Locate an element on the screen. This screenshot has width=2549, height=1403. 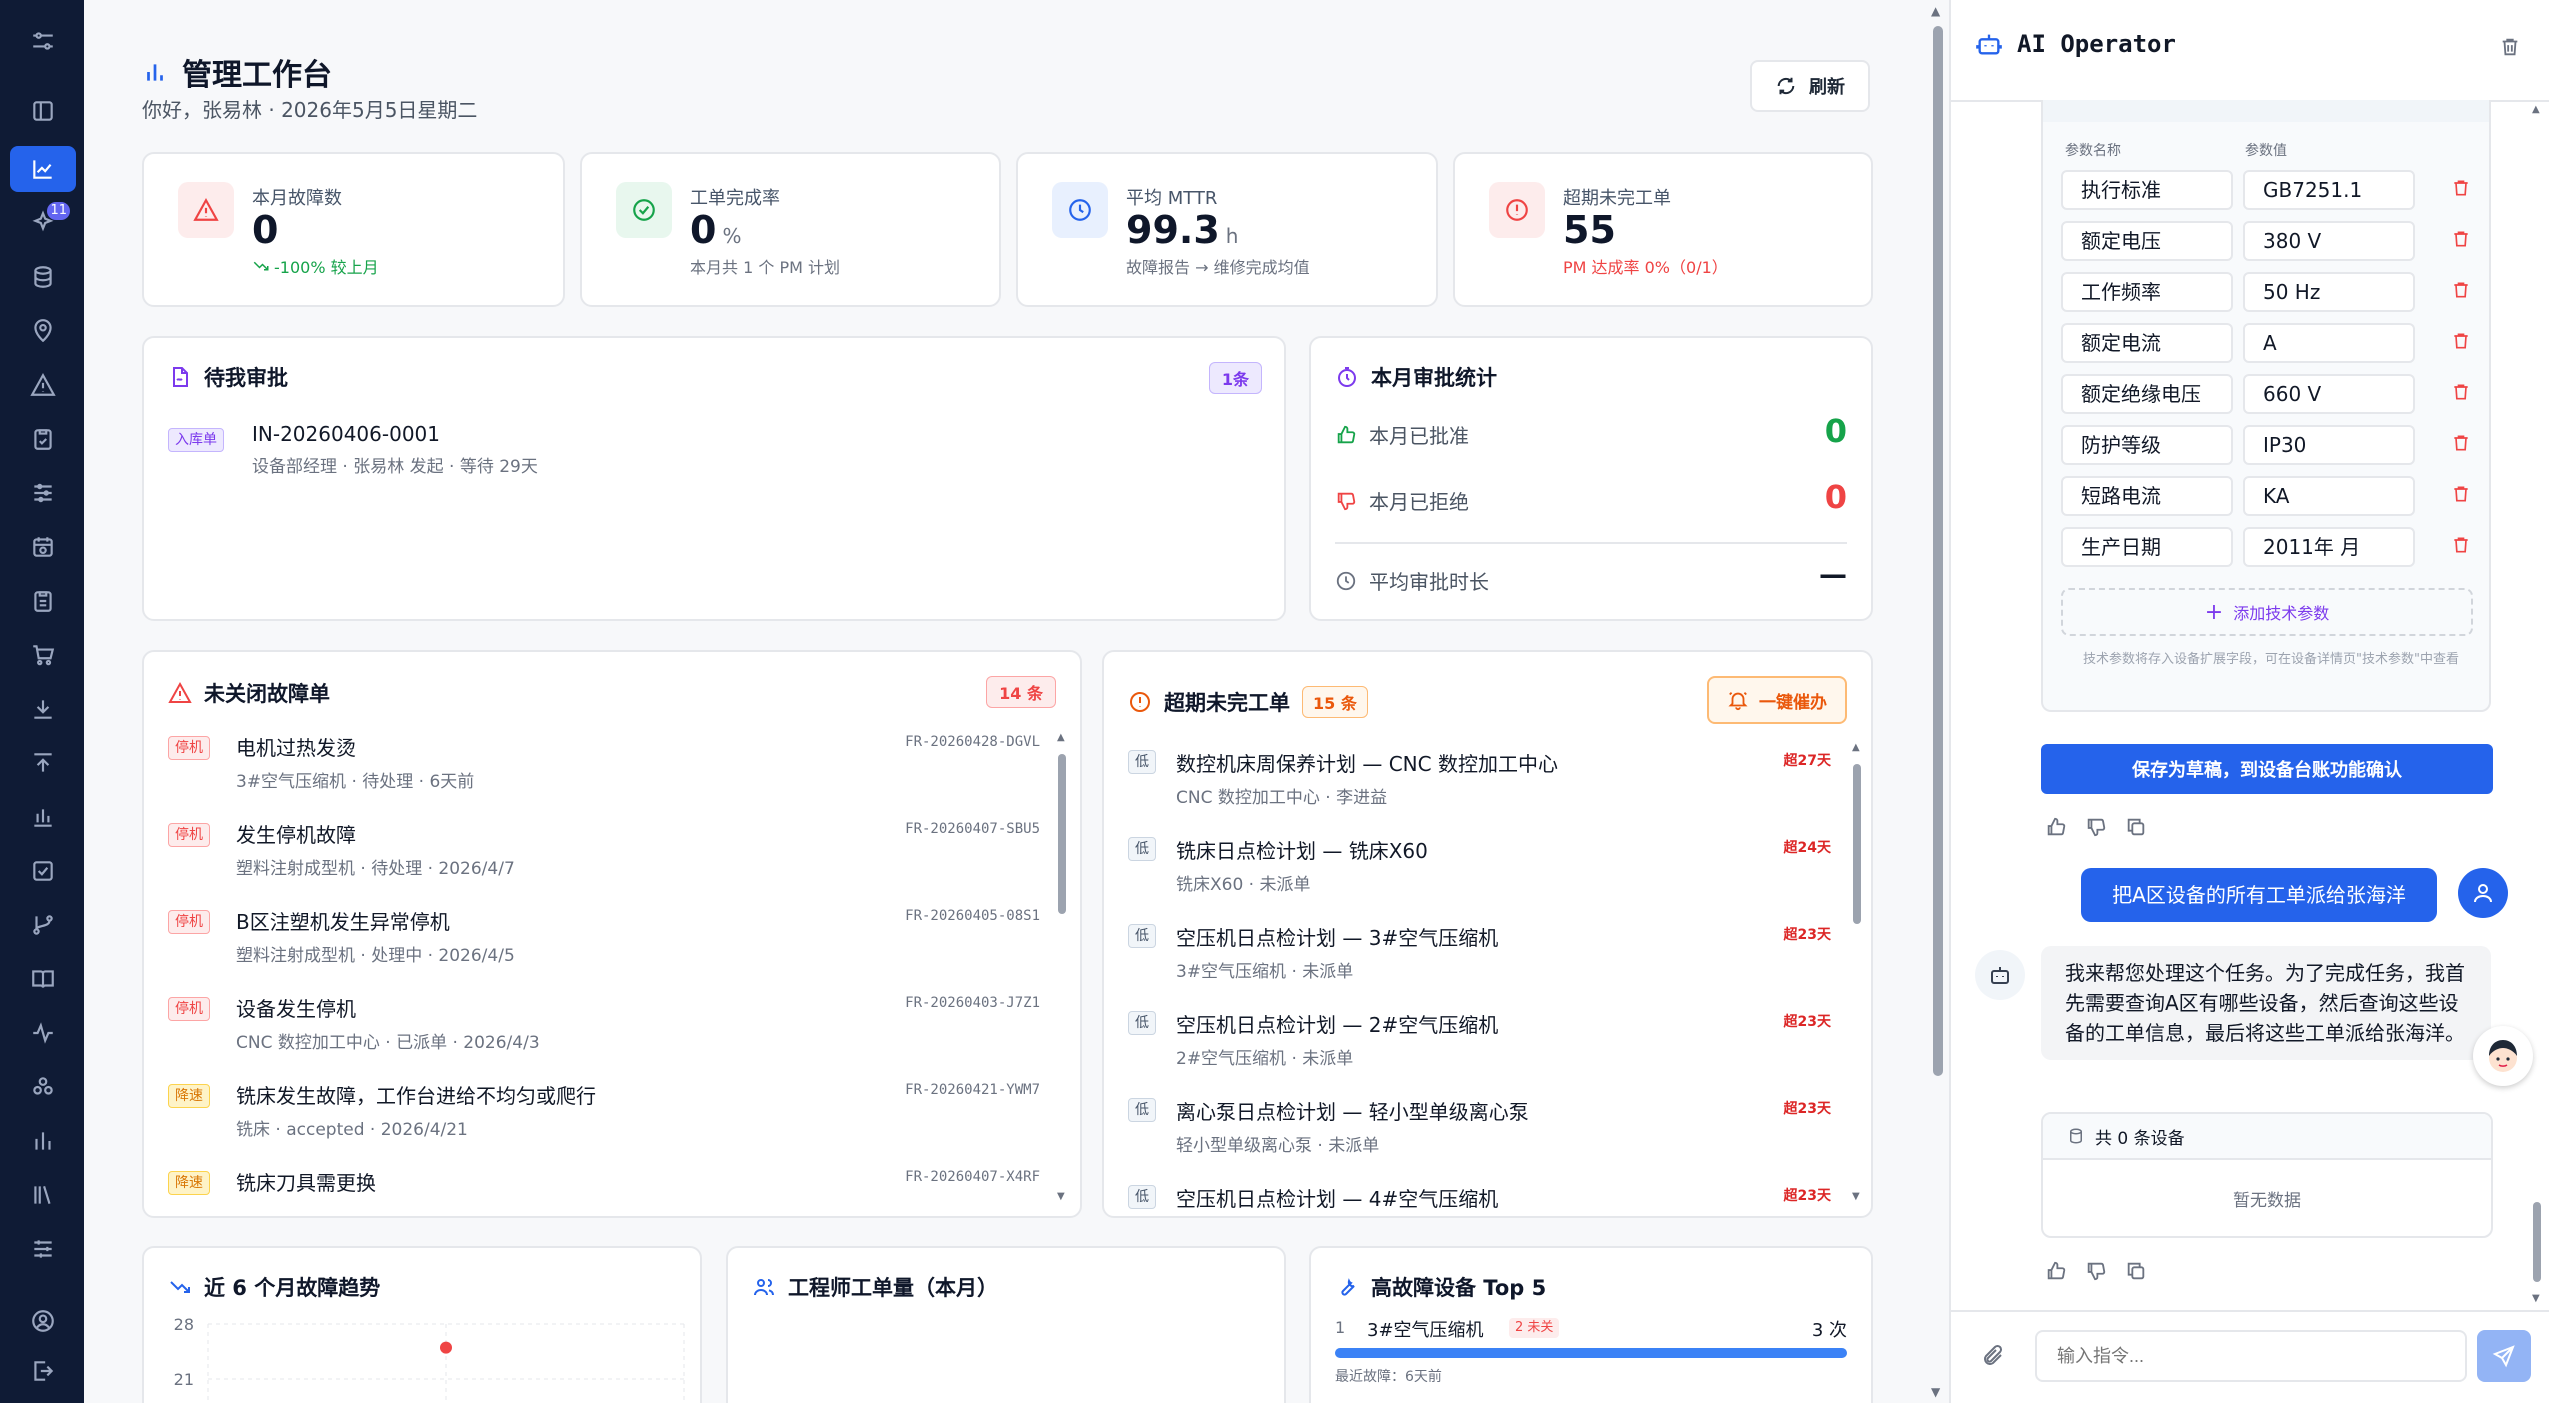
avg-time-stat: 平均审批时长 is located at coordinates (1412, 580).